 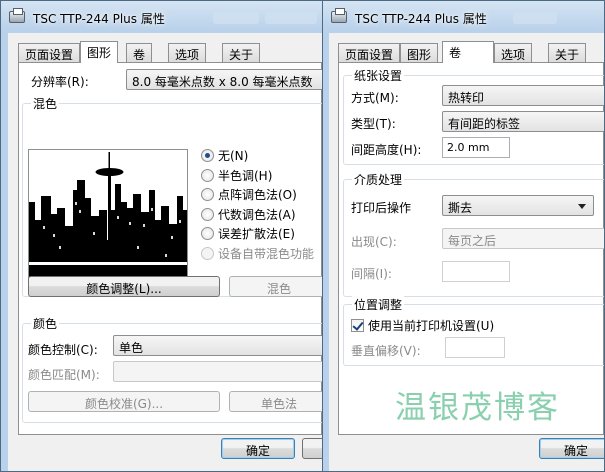 I want to click on color-control-label: 颜色控制(C):, so click(x=63, y=350).